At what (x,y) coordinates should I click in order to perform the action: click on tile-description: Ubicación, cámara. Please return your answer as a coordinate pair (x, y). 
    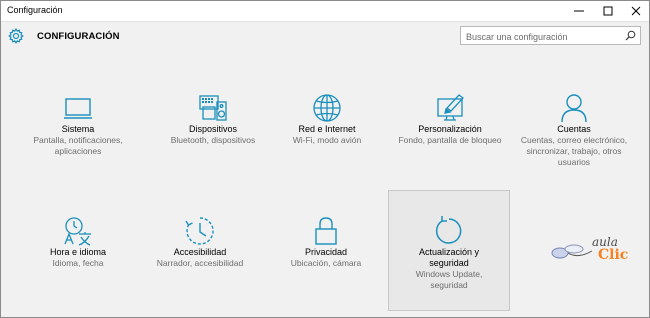
    Looking at the image, I should click on (326, 263).